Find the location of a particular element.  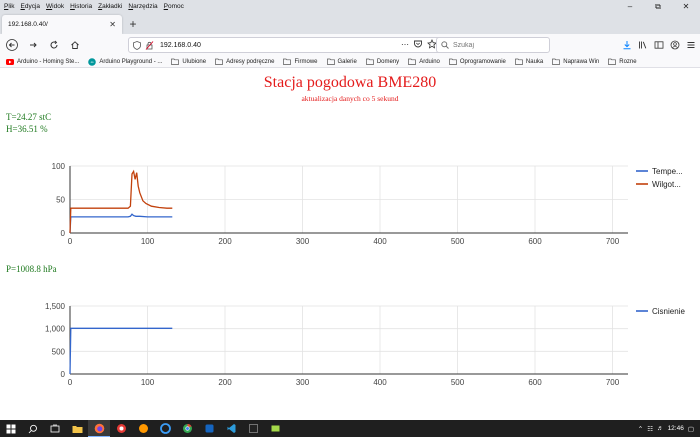

task-view-button is located at coordinates (55, 428).